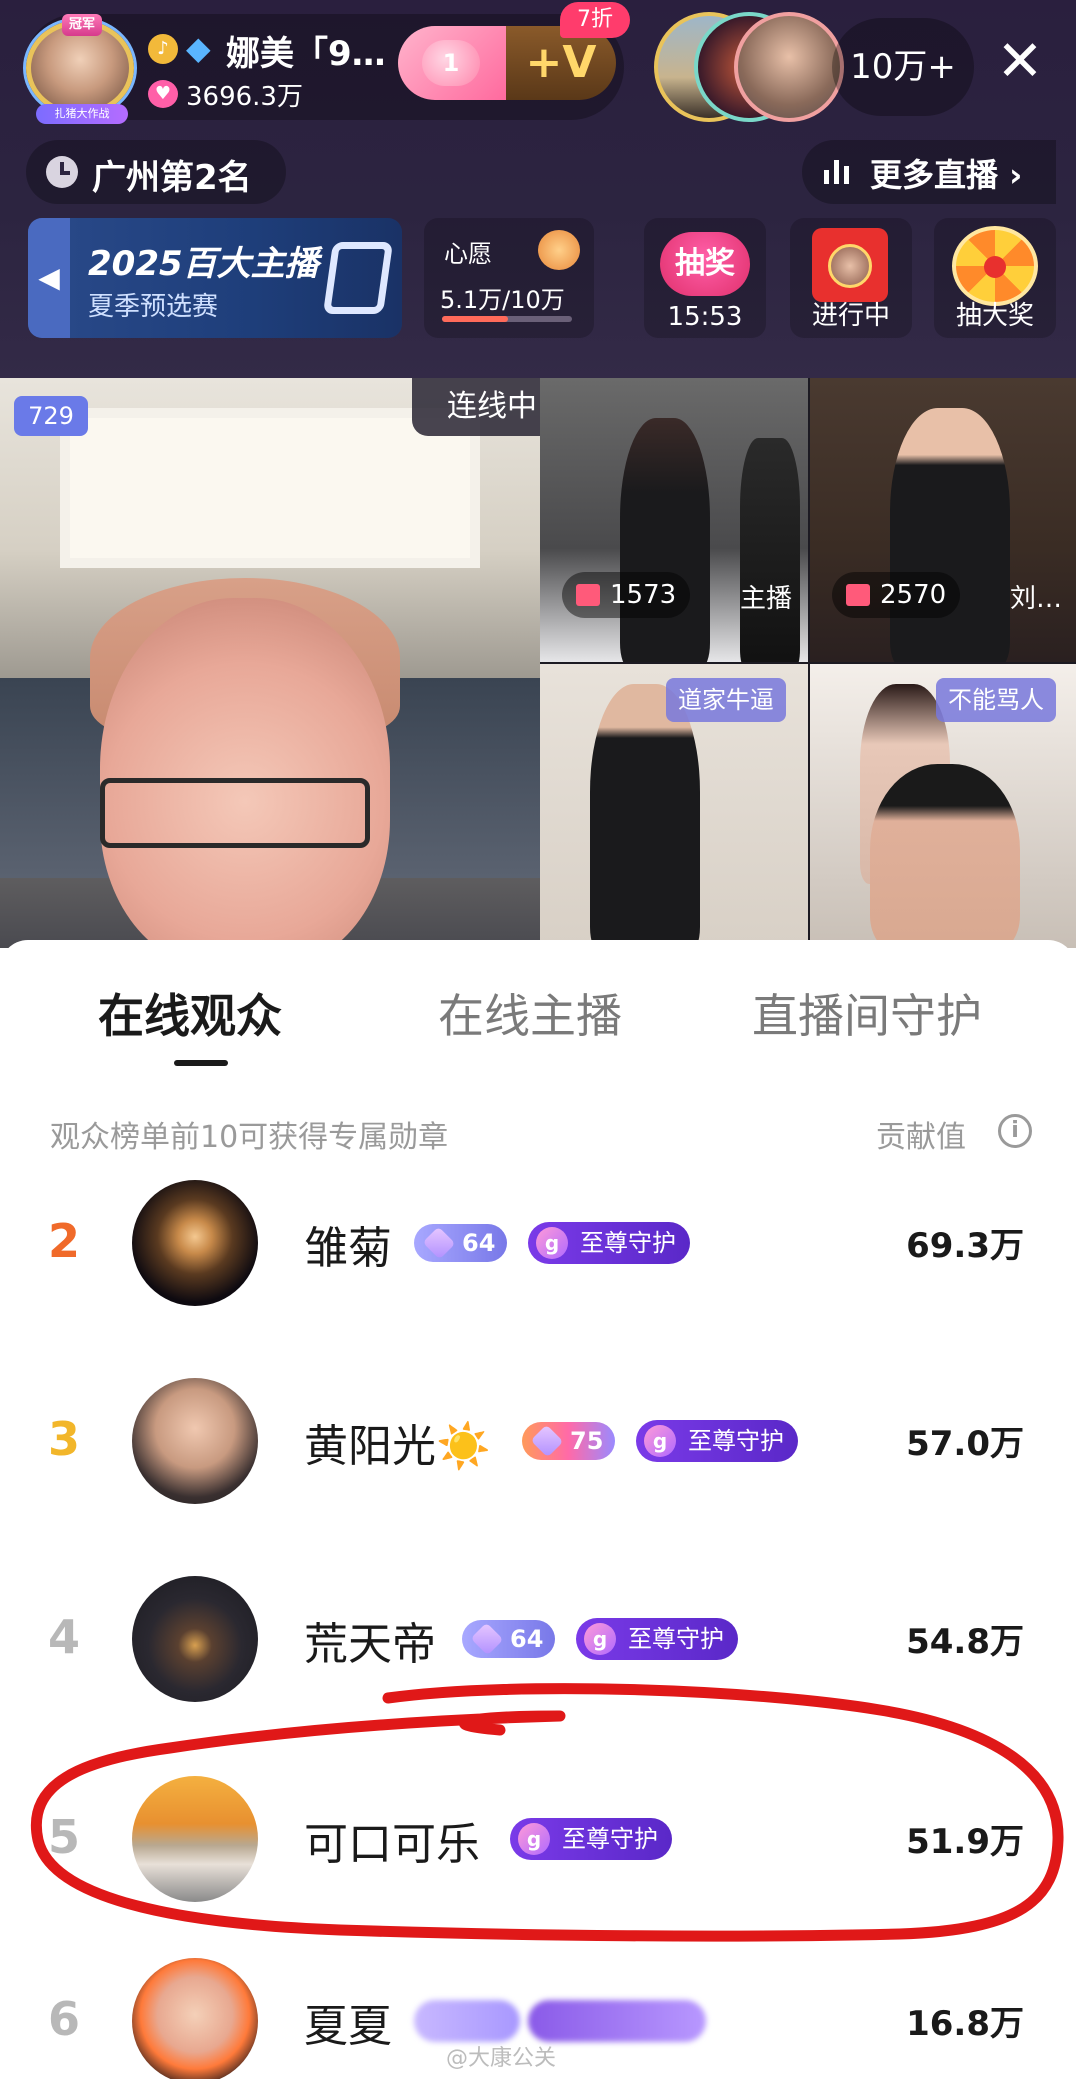  Describe the element at coordinates (965, 1642) in the screenshot. I see `contribution-score: 54.8万` at that location.